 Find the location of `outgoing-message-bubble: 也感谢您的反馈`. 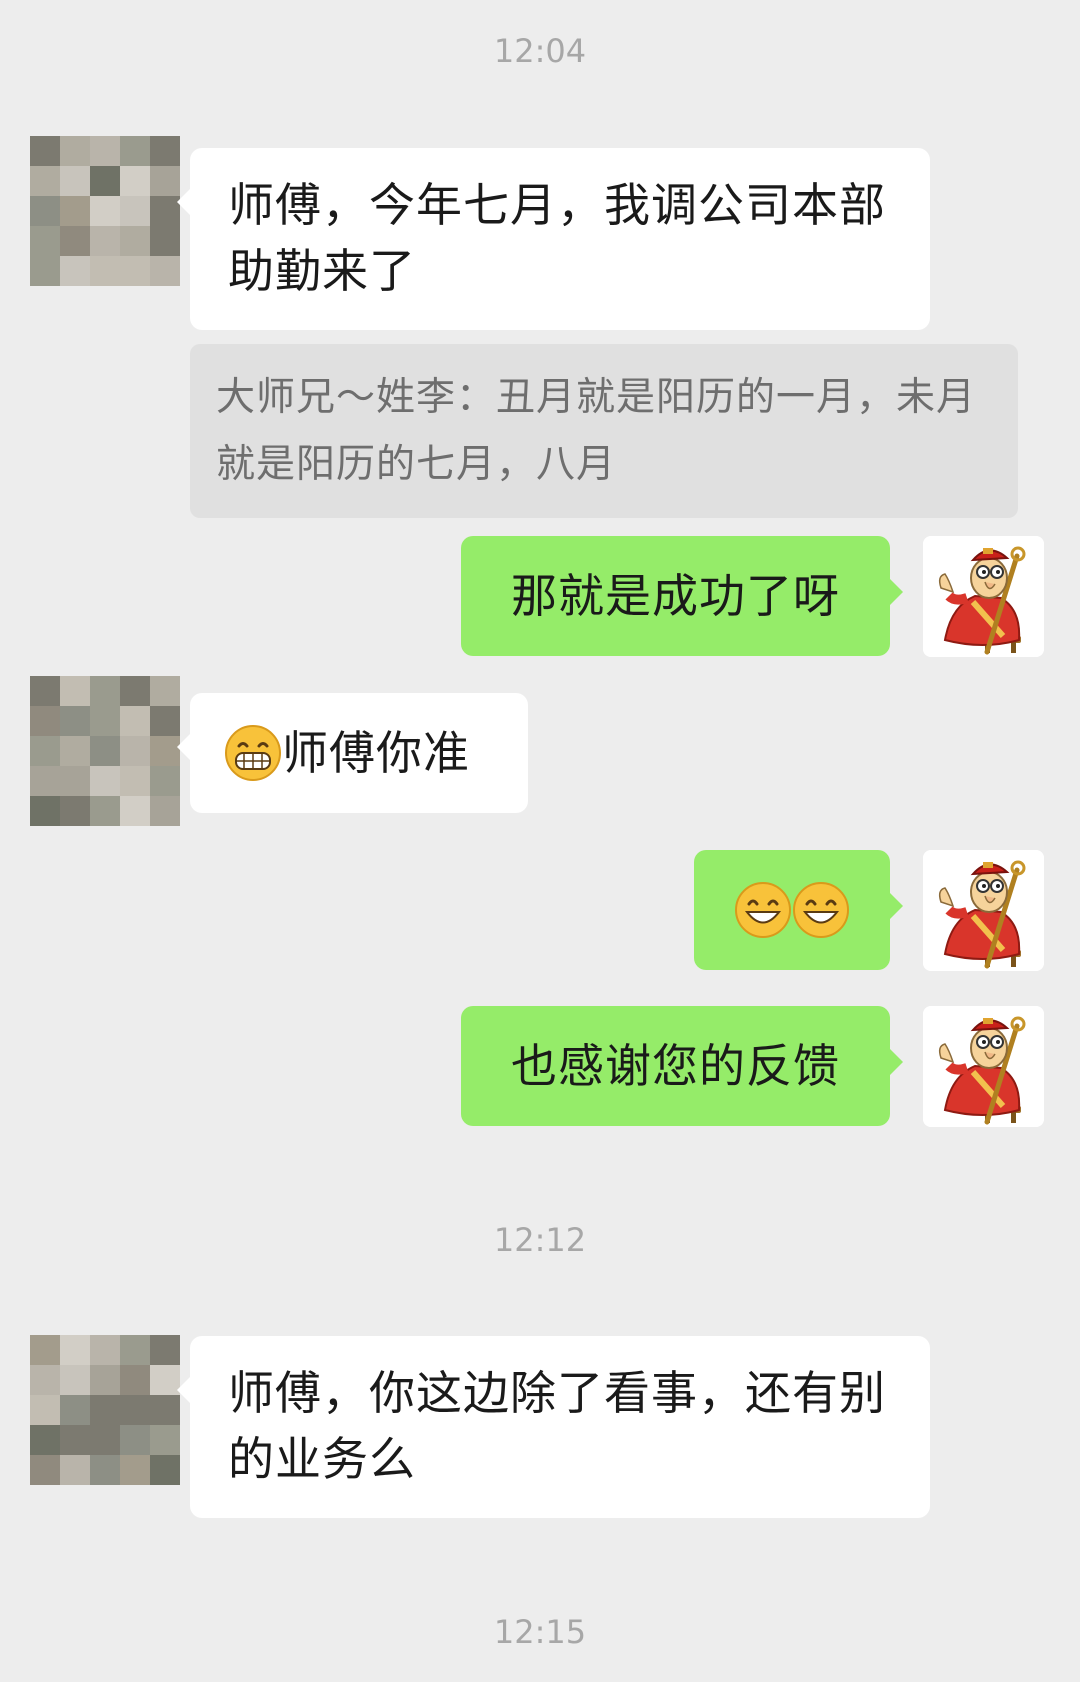

outgoing-message-bubble: 也感谢您的反馈 is located at coordinates (682, 1066).